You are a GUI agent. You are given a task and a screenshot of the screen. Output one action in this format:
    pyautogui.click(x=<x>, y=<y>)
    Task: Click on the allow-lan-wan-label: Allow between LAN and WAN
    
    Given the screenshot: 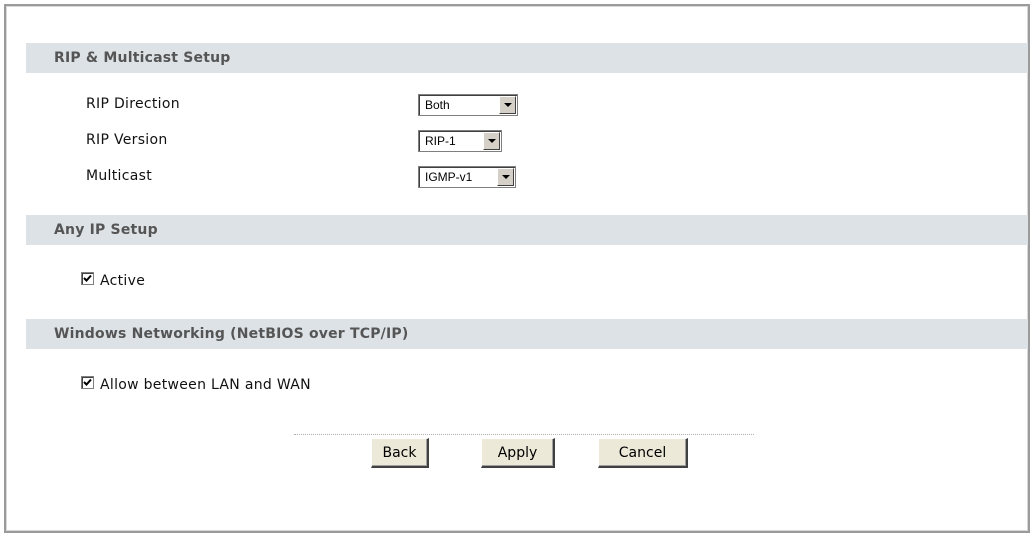 What is the action you would take?
    pyautogui.click(x=205, y=385)
    